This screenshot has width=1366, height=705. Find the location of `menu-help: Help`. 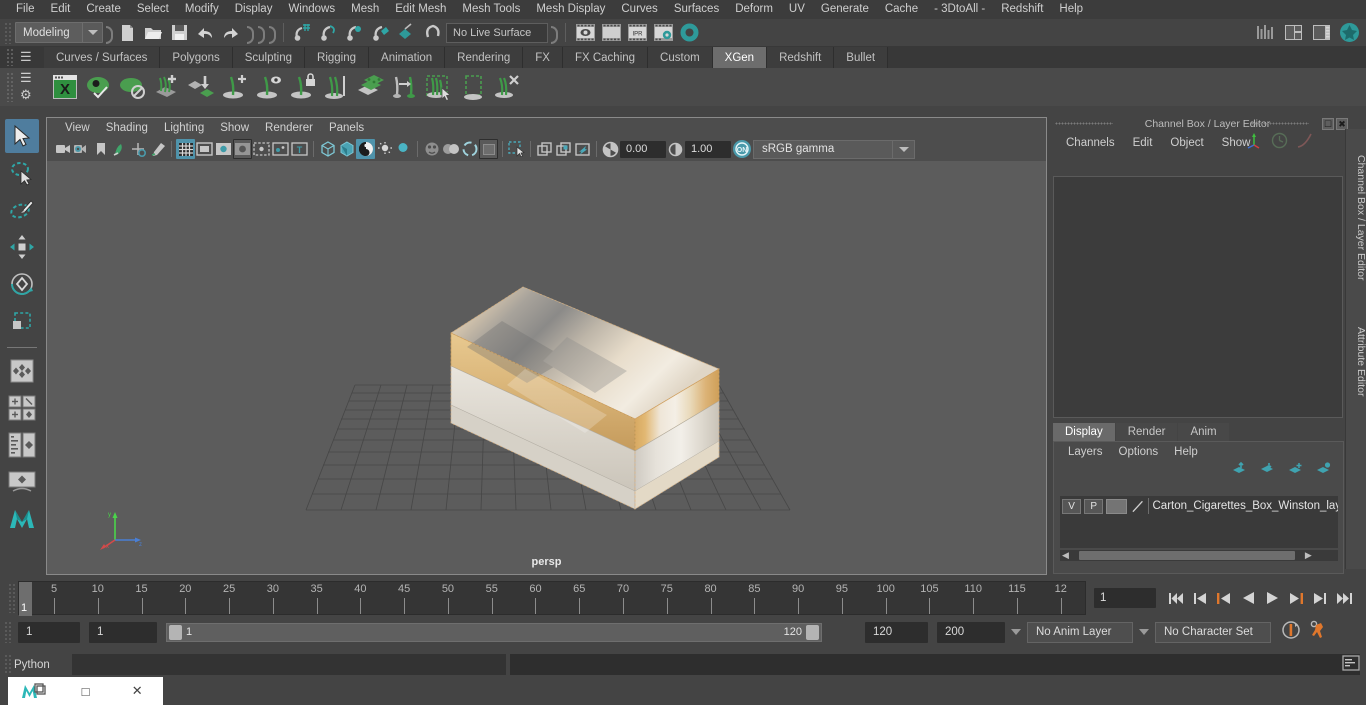

menu-help: Help is located at coordinates (1071, 9).